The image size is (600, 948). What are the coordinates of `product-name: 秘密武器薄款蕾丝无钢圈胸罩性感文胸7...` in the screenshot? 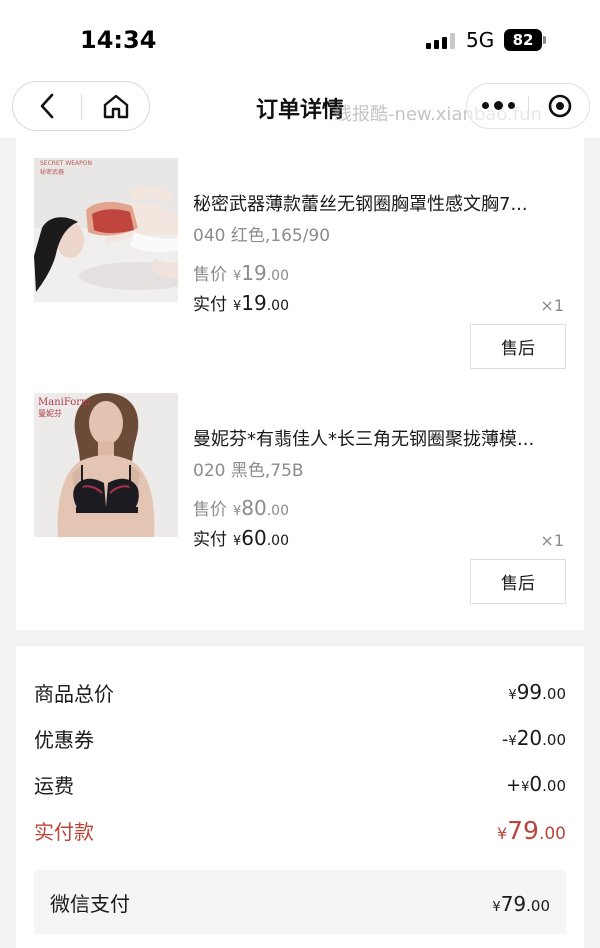 It's located at (381, 203).